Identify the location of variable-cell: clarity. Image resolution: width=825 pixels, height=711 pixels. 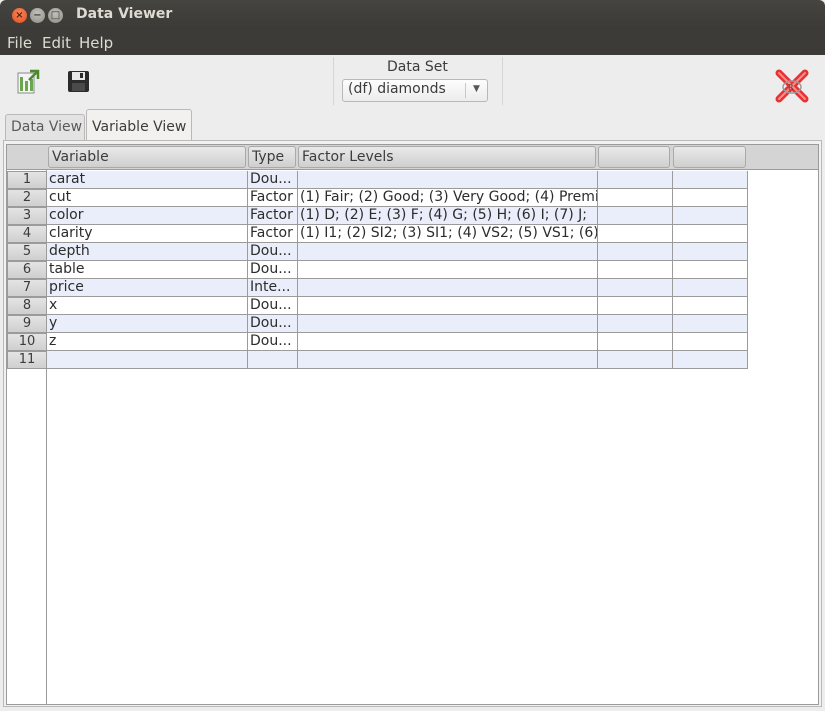
(147, 234).